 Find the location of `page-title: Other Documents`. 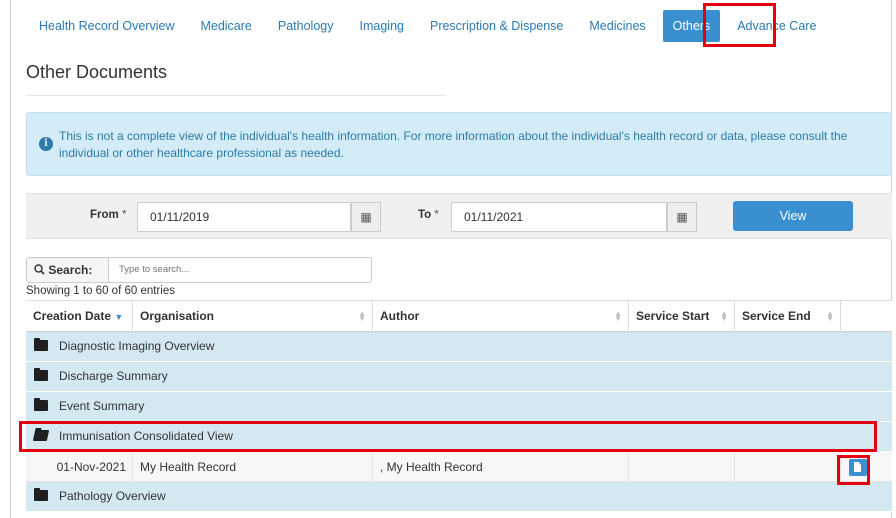

page-title: Other Documents is located at coordinates (97, 72).